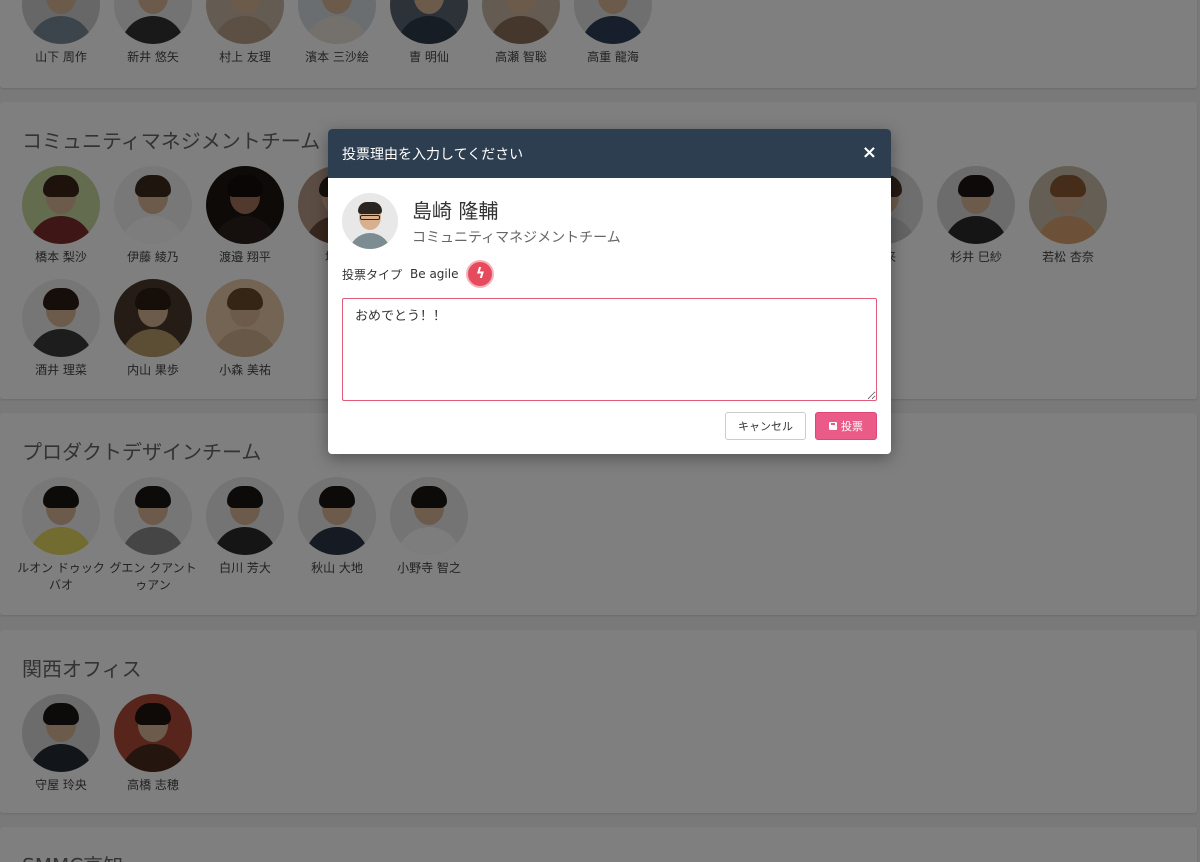  Describe the element at coordinates (833, 426) in the screenshot. I see `save-icon` at that location.